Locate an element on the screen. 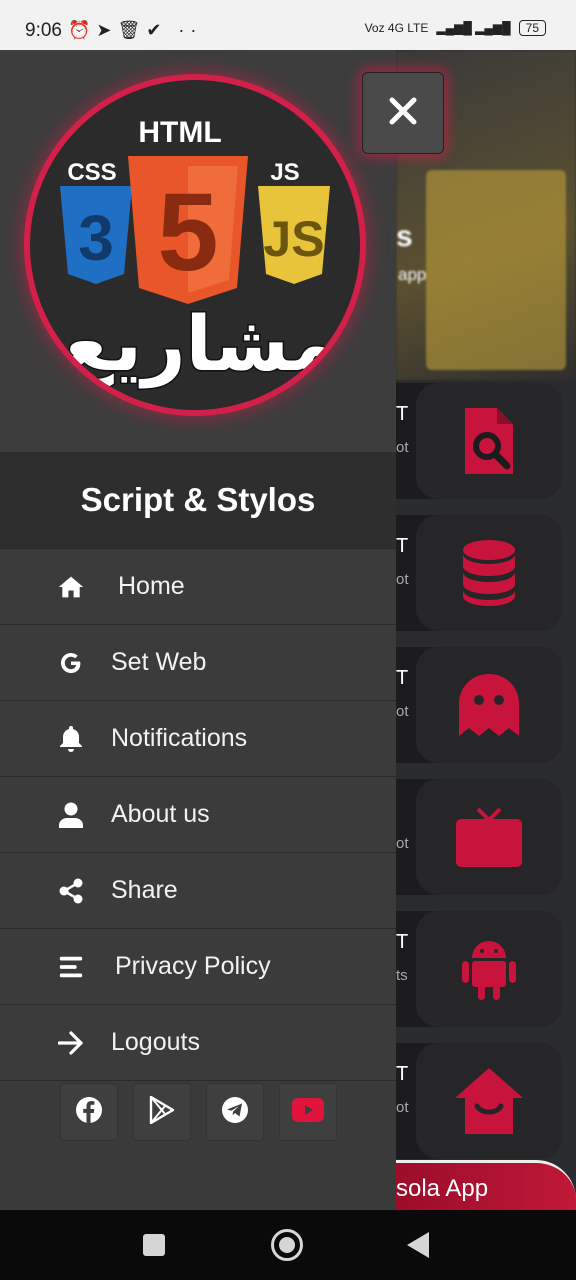  bottom-app-banner: sola App is located at coordinates (486, 1185).